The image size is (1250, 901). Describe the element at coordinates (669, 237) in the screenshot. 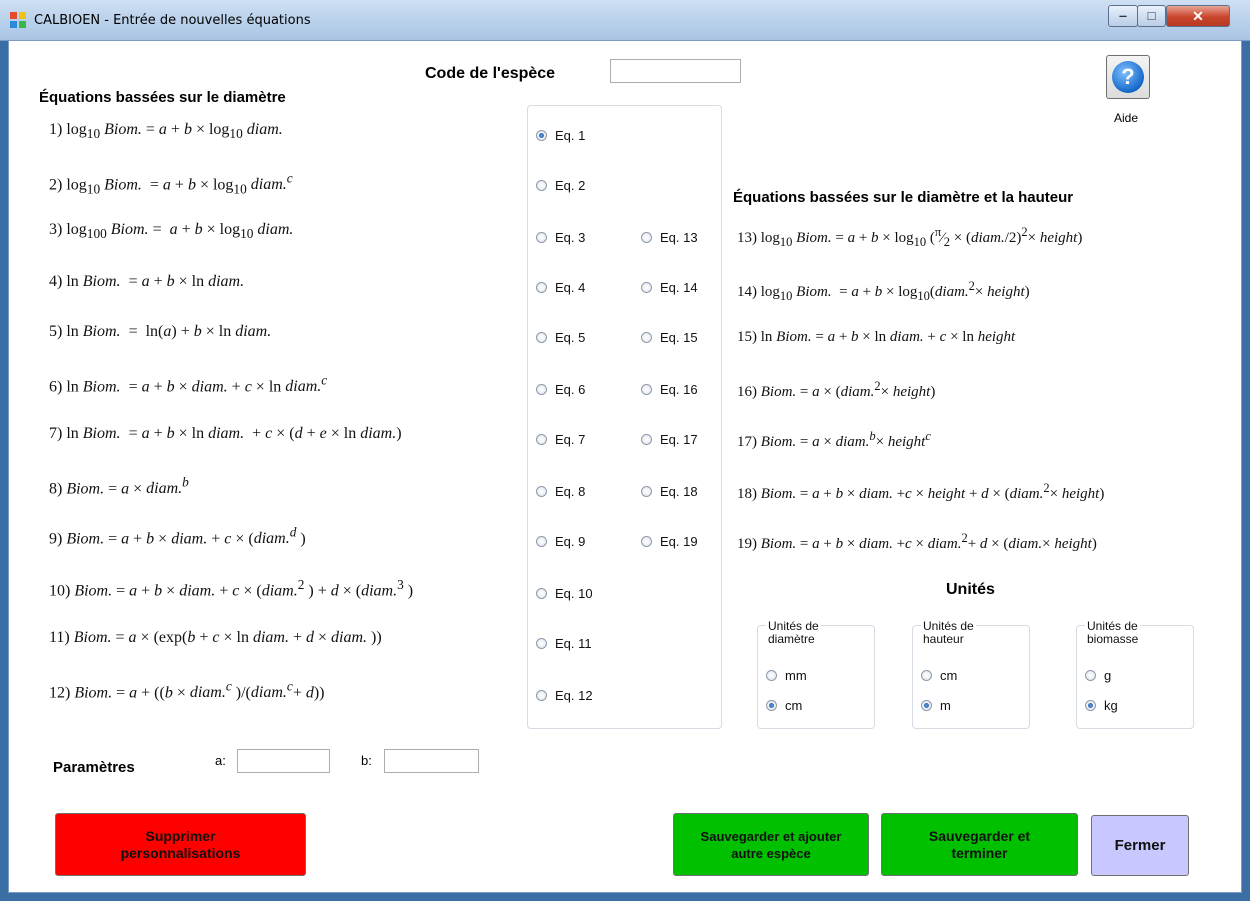

I see `radio-eq-13: Eq. 13` at that location.